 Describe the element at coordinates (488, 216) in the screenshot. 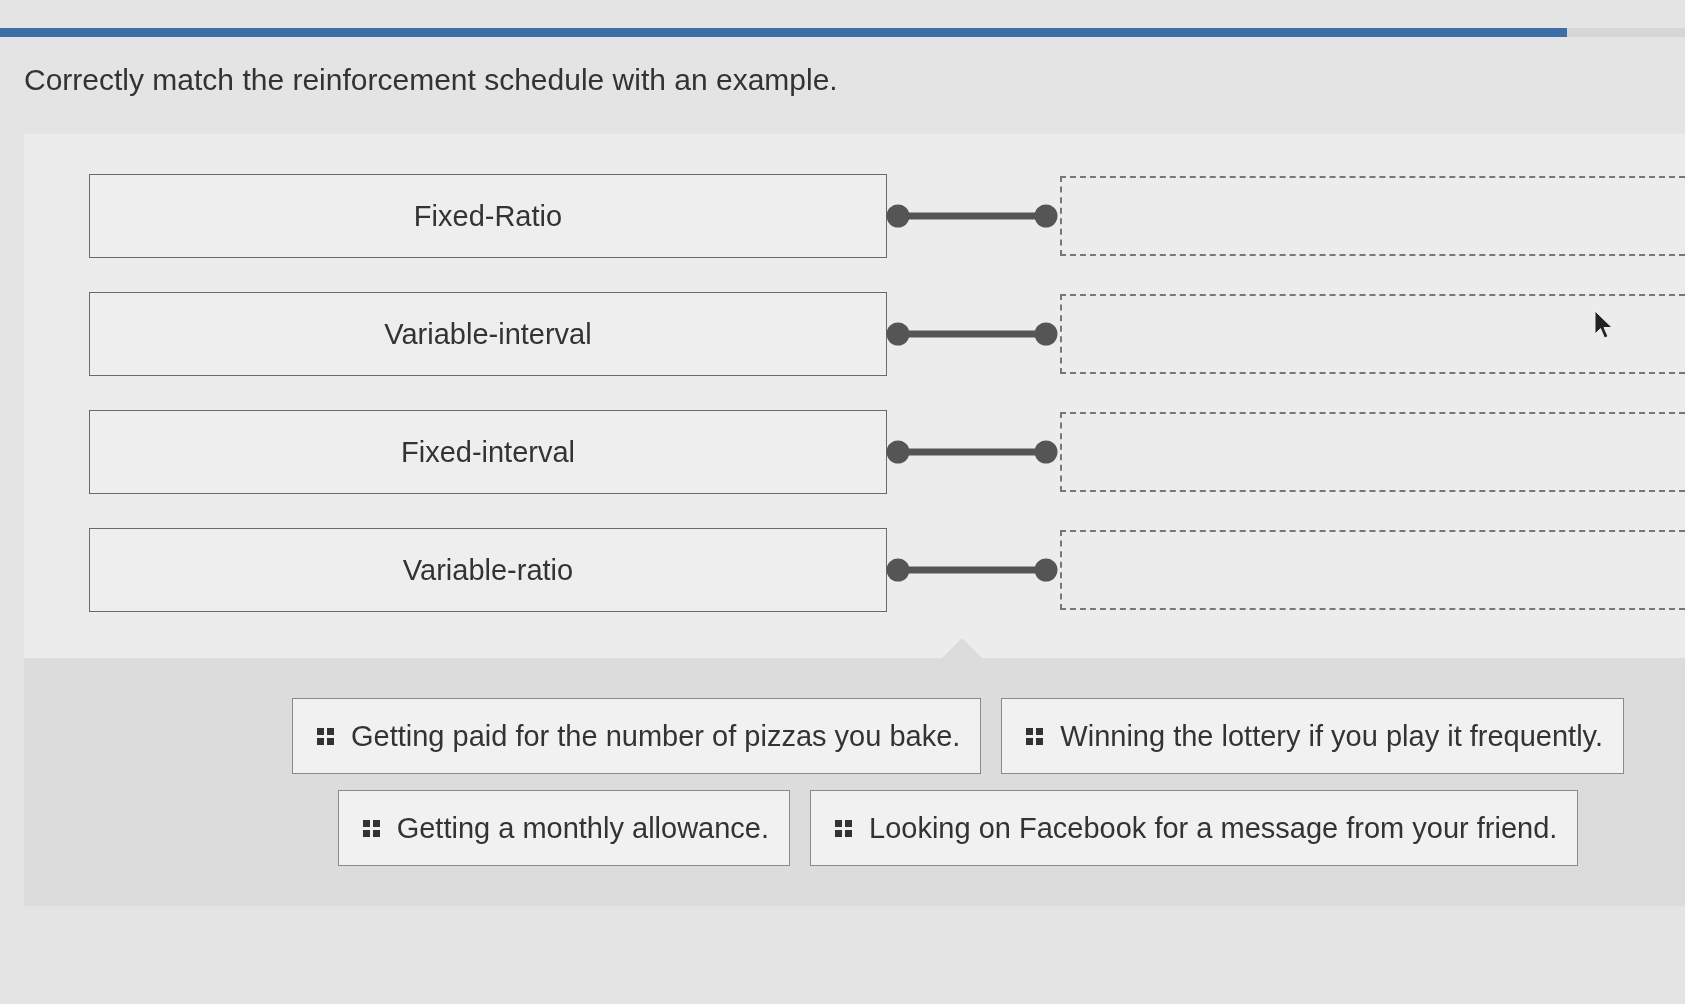

I see `term-card: Fixed-Ratio` at that location.